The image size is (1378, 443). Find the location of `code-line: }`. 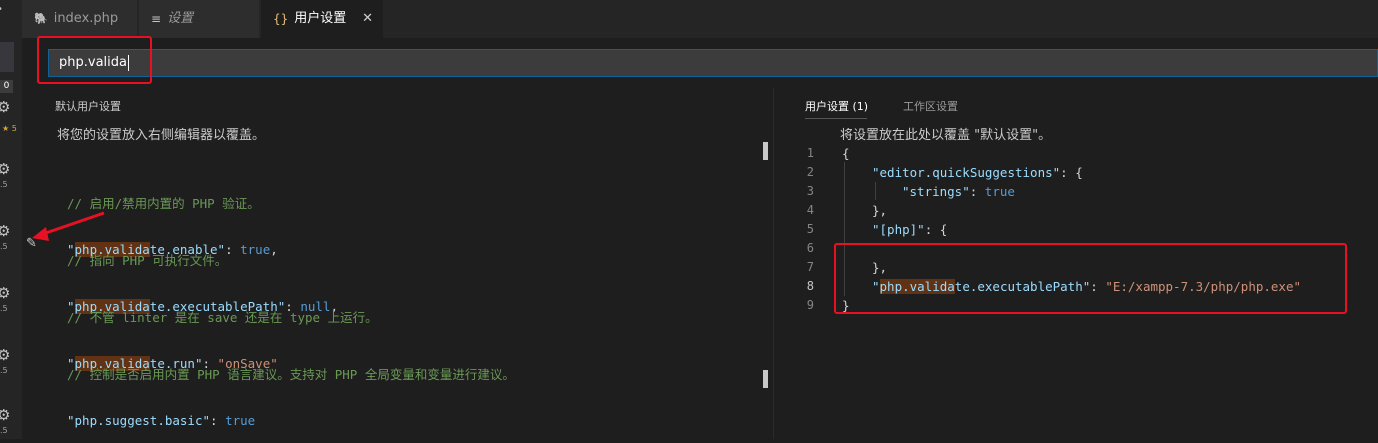

code-line: } is located at coordinates (846, 305).